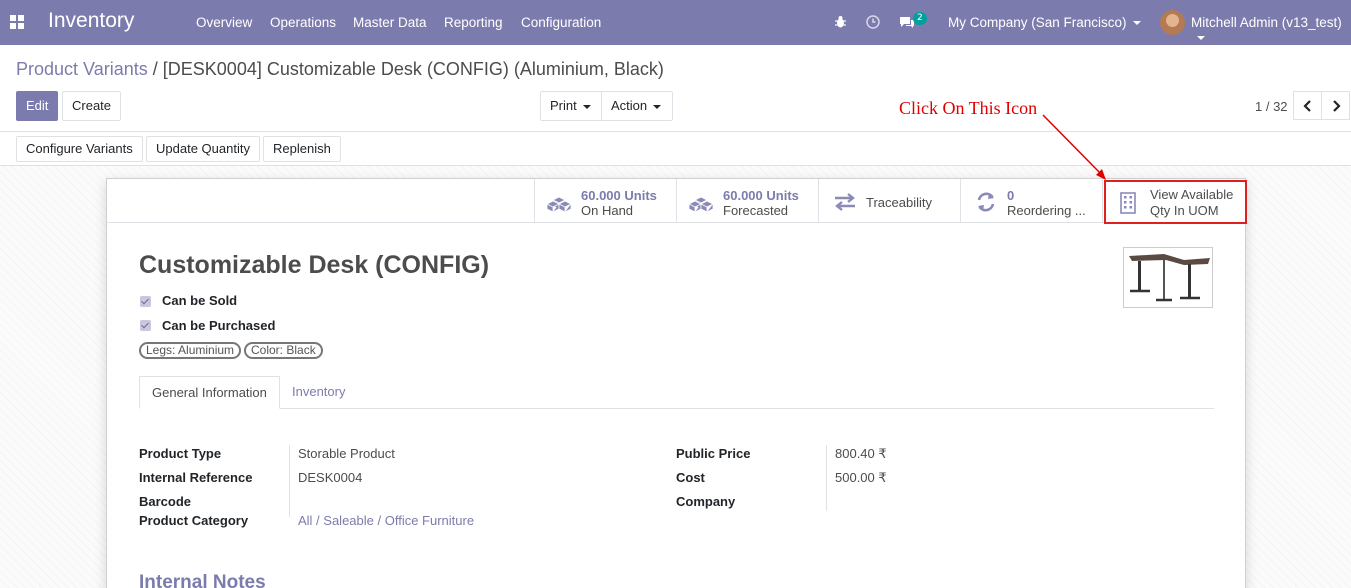 Image resolution: width=1351 pixels, height=588 pixels. What do you see at coordinates (1037, 22) in the screenshot?
I see `company-name: My Company (San Francisco)` at bounding box center [1037, 22].